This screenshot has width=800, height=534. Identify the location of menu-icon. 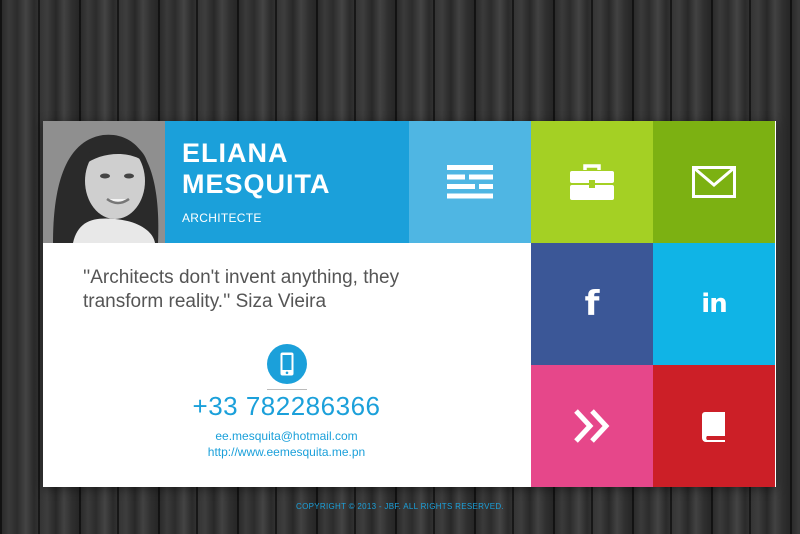
(470, 182).